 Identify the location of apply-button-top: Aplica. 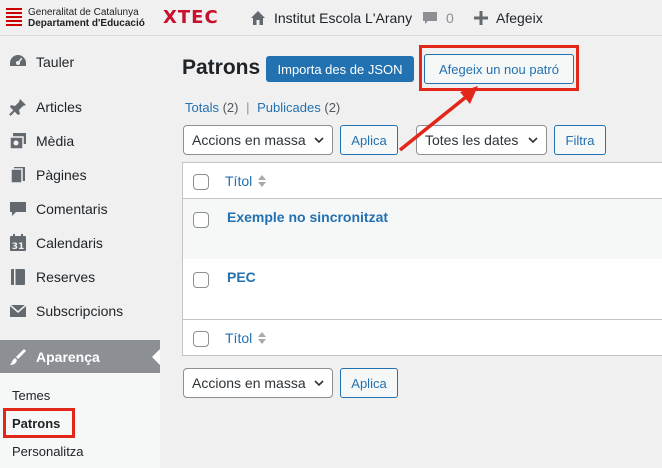
(369, 140).